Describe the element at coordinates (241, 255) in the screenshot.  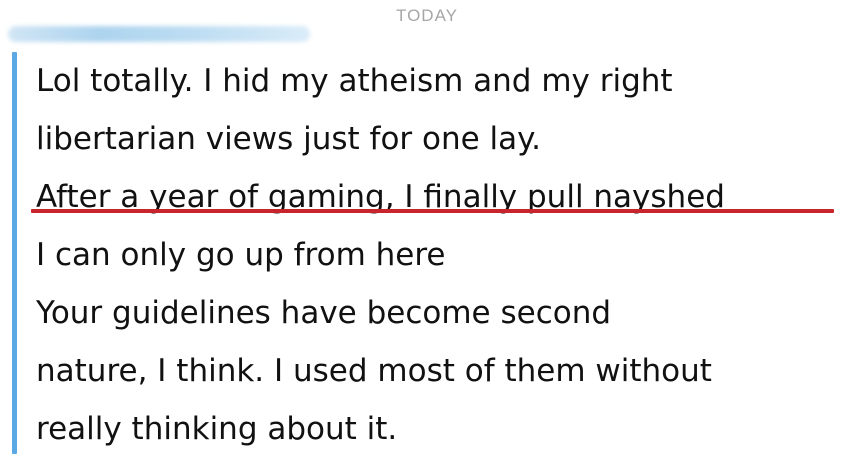
I see `message-line: I can only go up from here` at that location.